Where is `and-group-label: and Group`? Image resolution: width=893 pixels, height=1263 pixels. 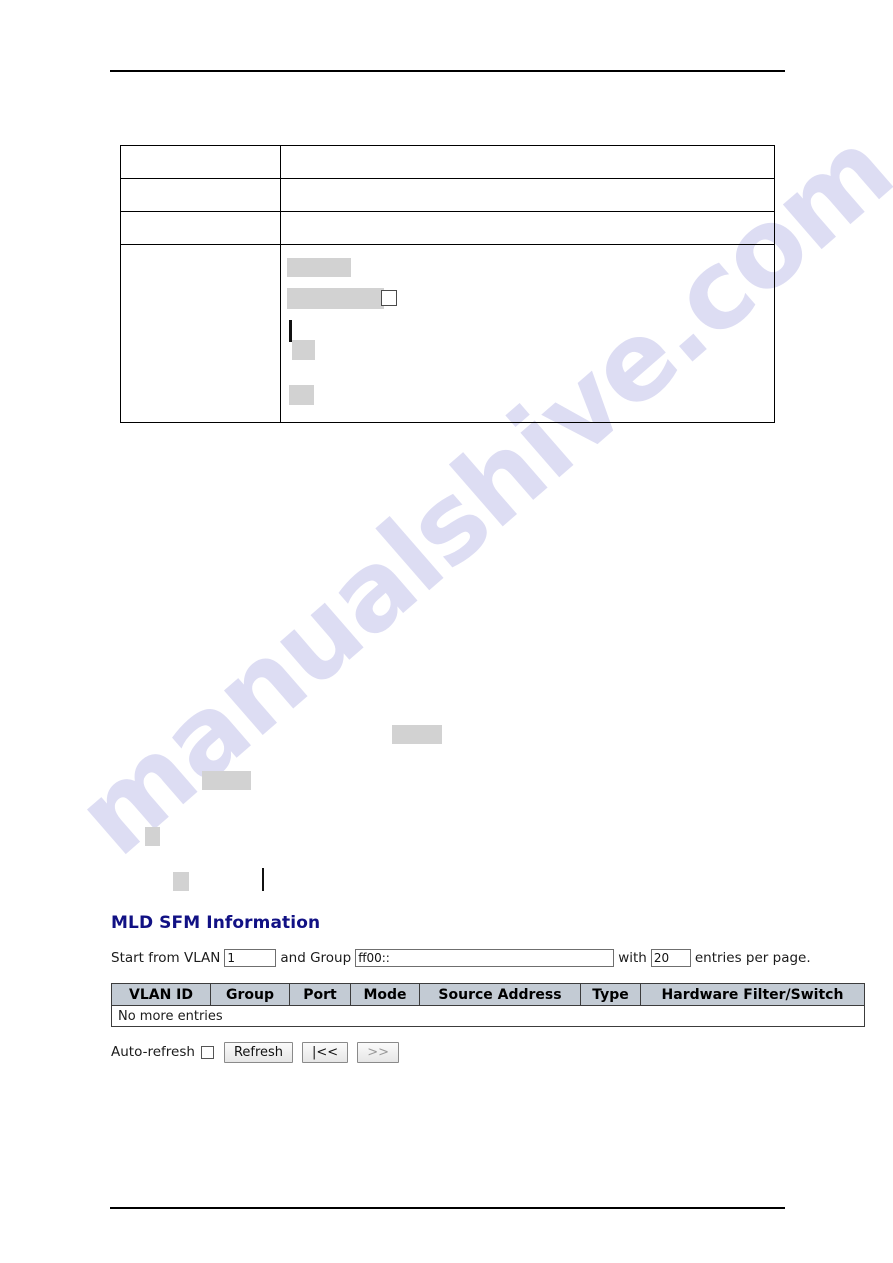 and-group-label: and Group is located at coordinates (316, 958).